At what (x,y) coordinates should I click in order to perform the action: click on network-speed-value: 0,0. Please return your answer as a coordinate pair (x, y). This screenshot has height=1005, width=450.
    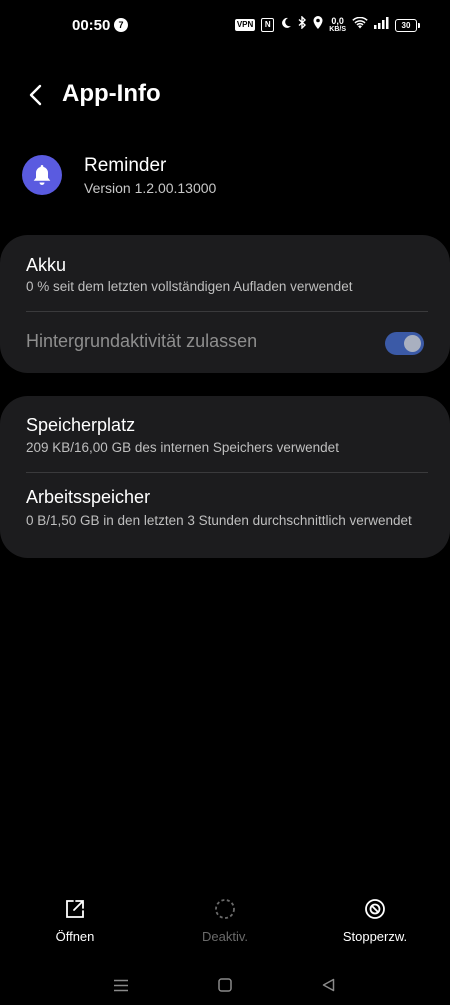
    Looking at the image, I should click on (337, 21).